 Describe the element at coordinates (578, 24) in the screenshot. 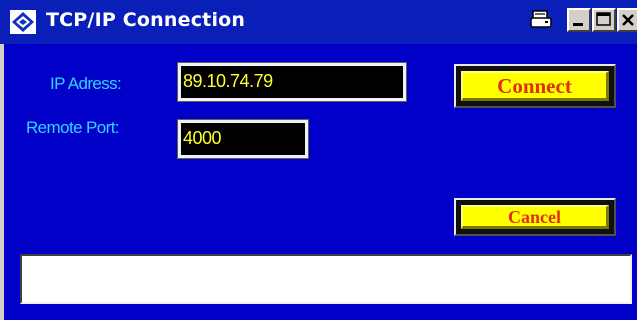

I see `minimize-icon` at that location.